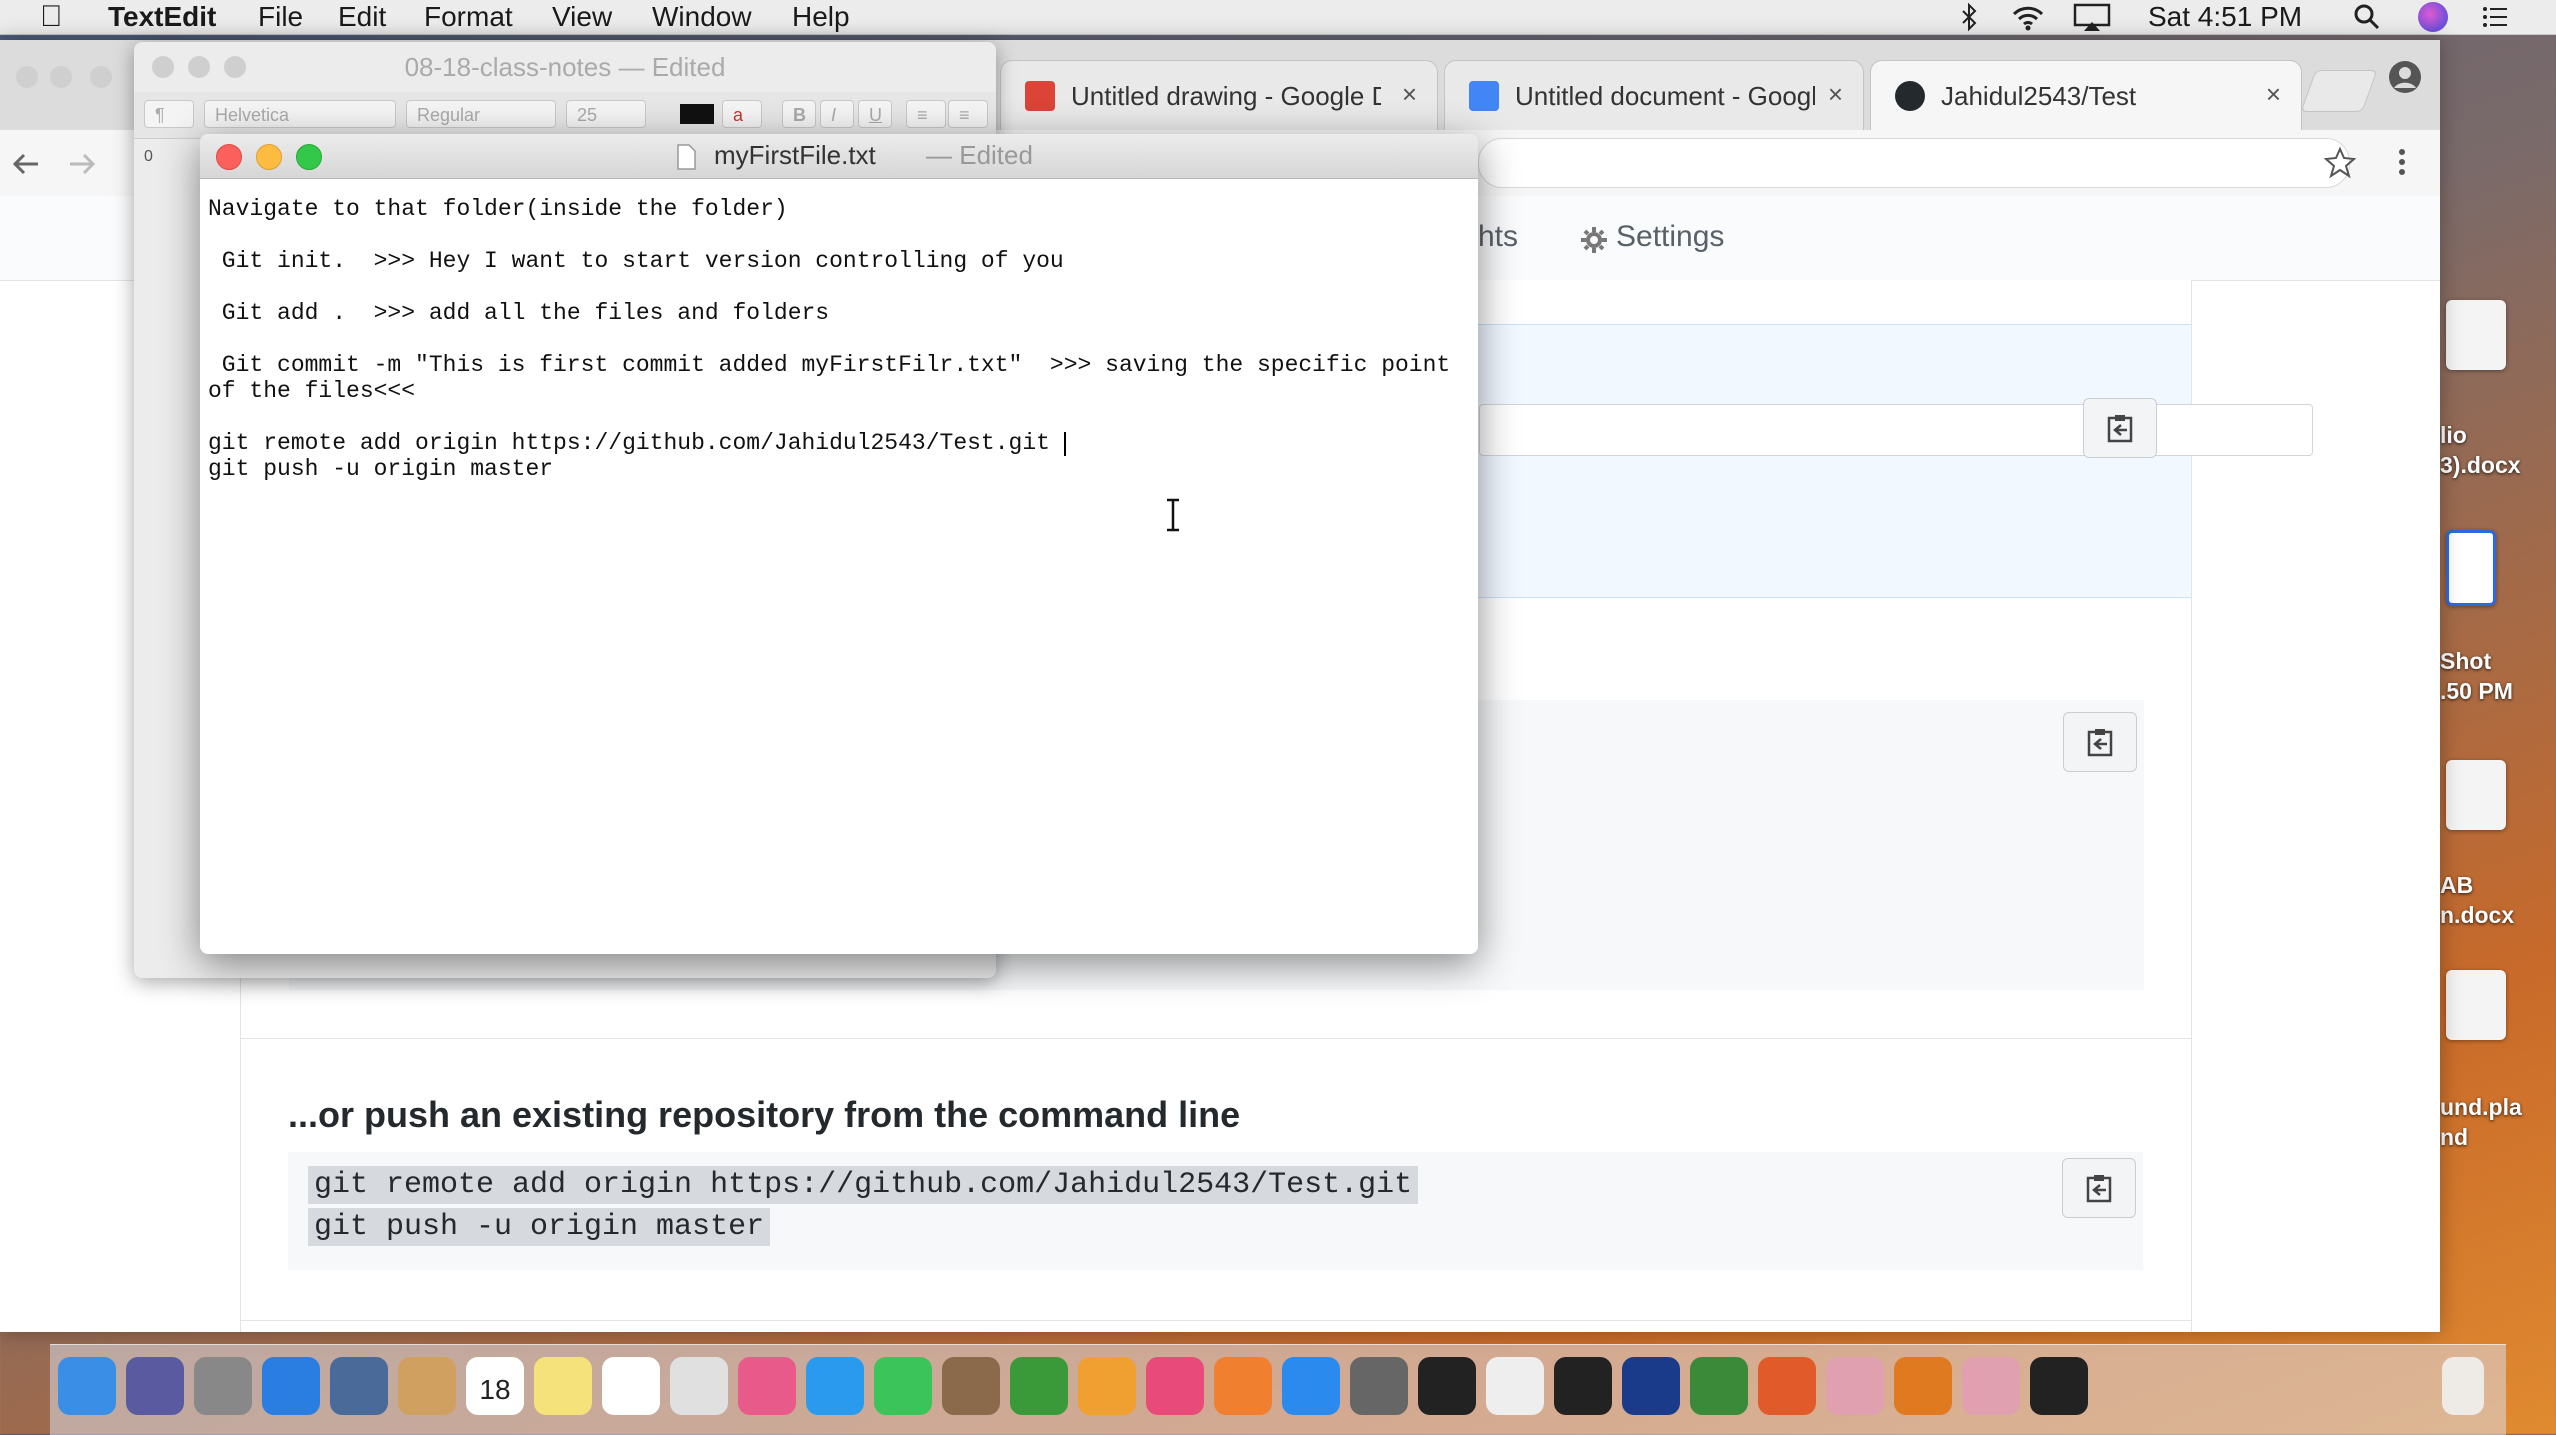  What do you see at coordinates (839, 156) in the screenshot?
I see `window-title-bar: myFirstFile.txt — Edited` at bounding box center [839, 156].